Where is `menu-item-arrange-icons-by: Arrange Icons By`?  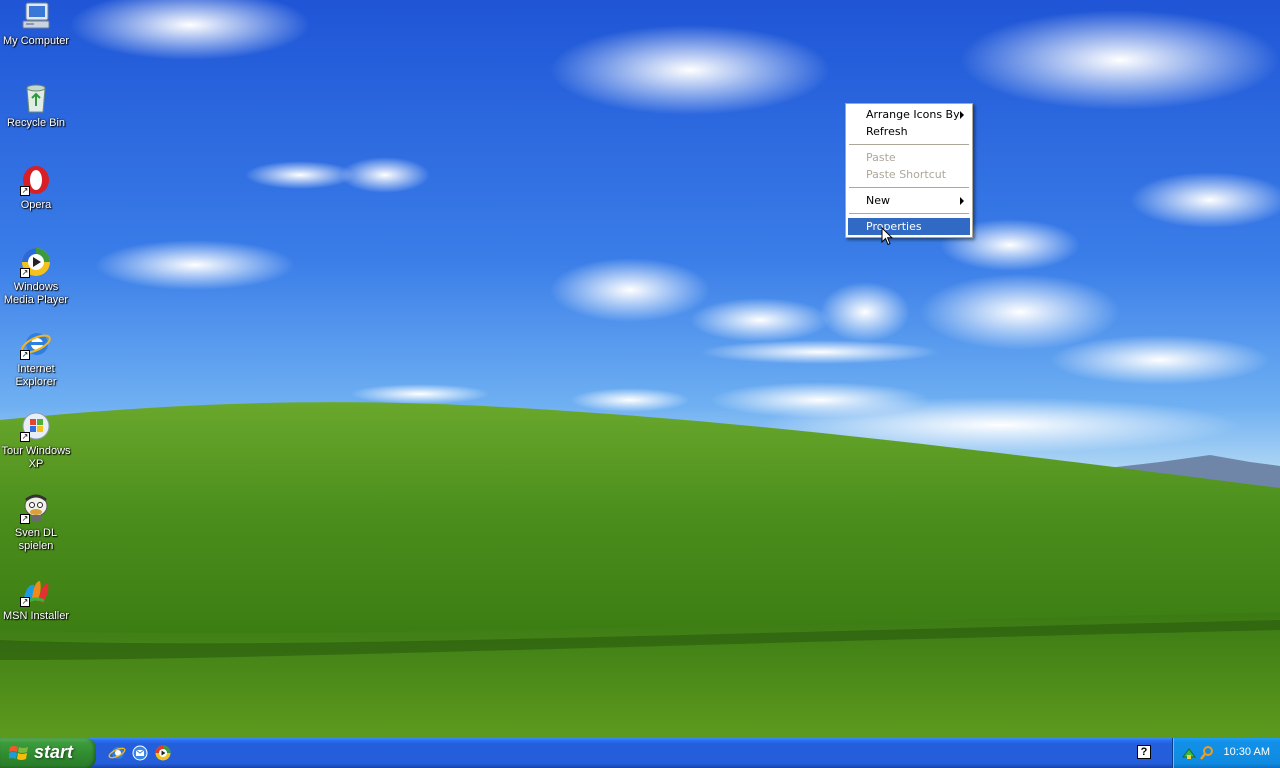
menu-item-arrange-icons-by: Arrange Icons By is located at coordinates (909, 114).